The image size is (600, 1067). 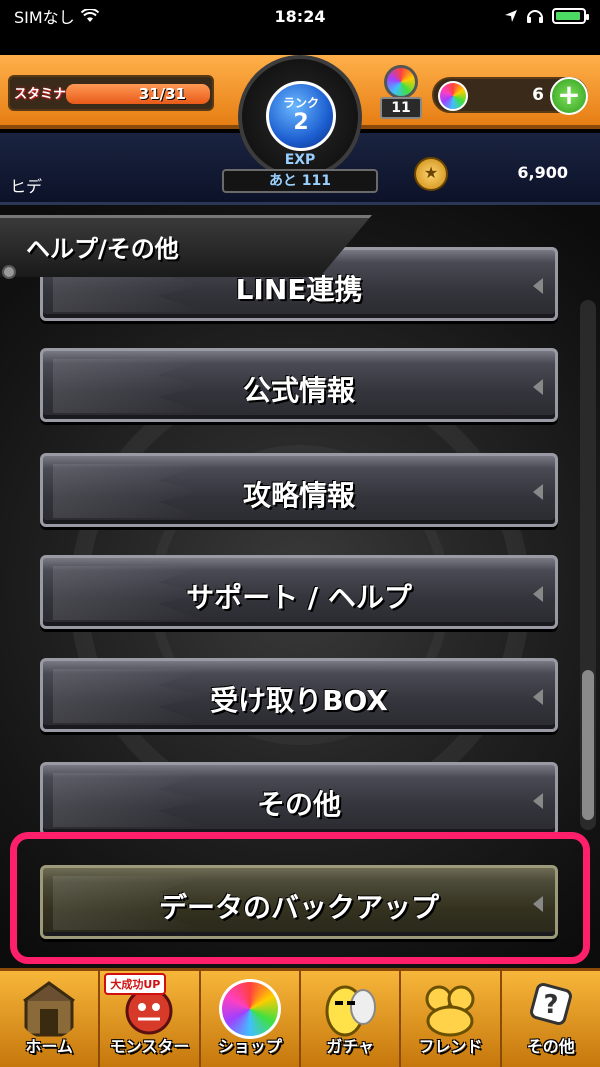 I want to click on section-header: ヘルプ/その他, so click(x=186, y=247).